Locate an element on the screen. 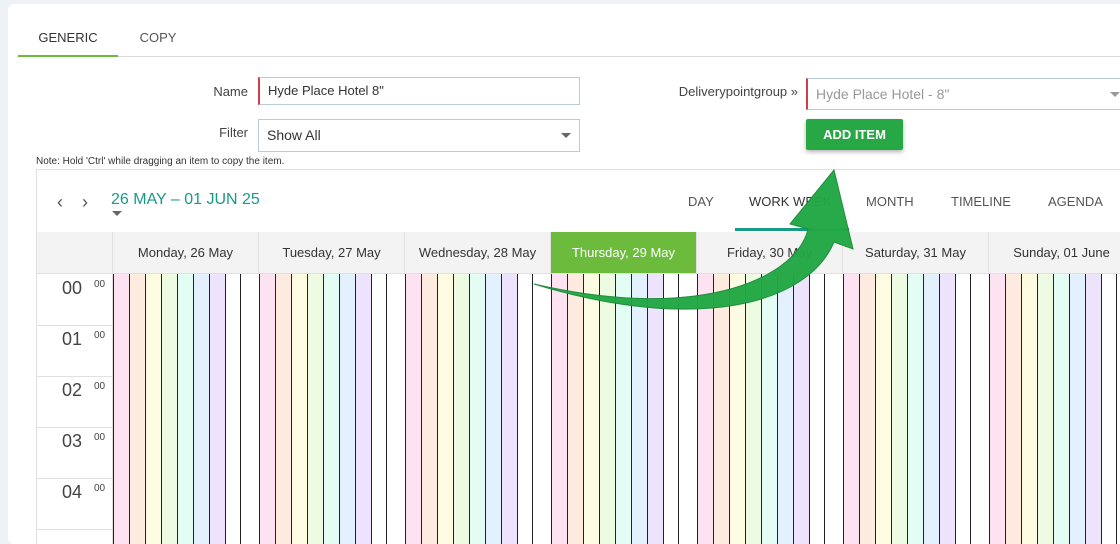  day-header: Monday, 26 May is located at coordinates (185, 253).